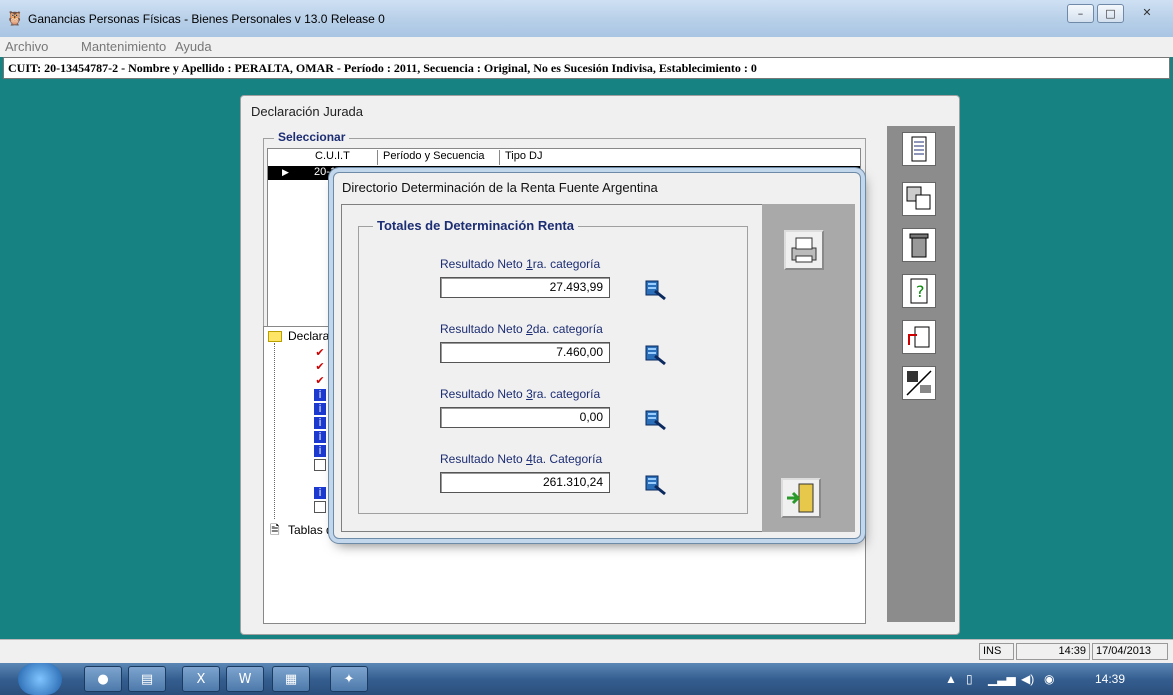 This screenshot has width=1173, height=695. Describe the element at coordinates (123, 46) in the screenshot. I see `menu-mantenimiento: Mantenimiento` at that location.